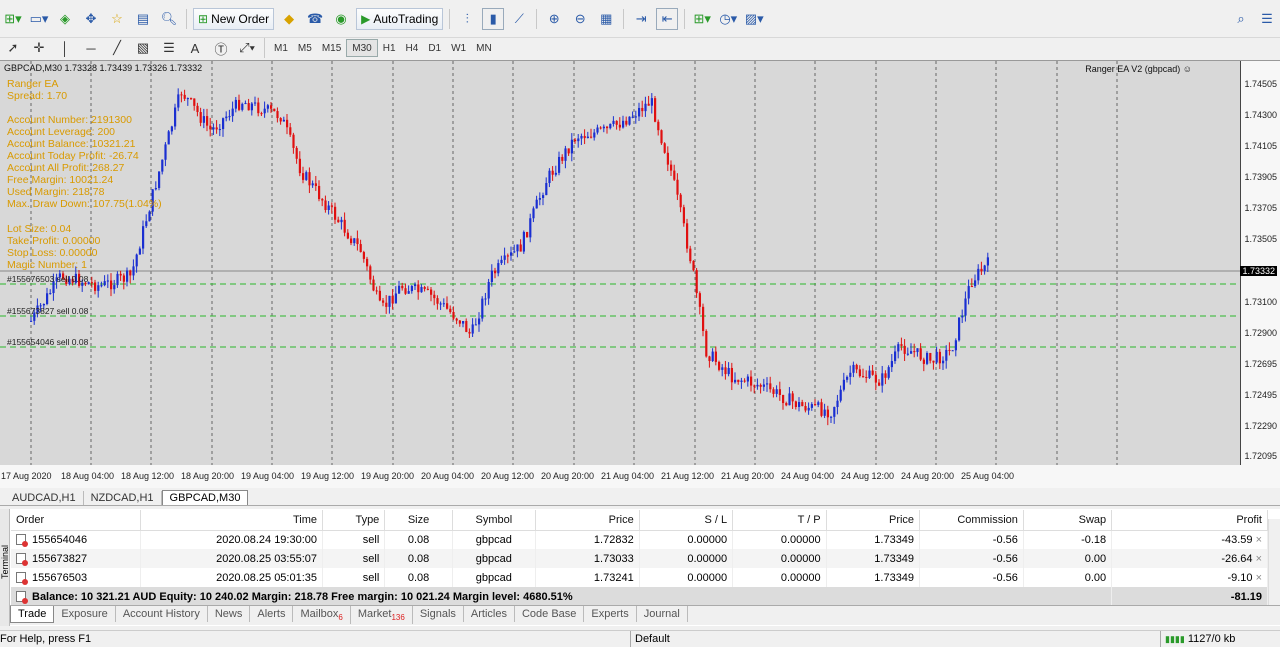 The width and height of the screenshot is (1280, 647). Describe the element at coordinates (389, 48) in the screenshot. I see `timeframe-h1: H1` at that location.